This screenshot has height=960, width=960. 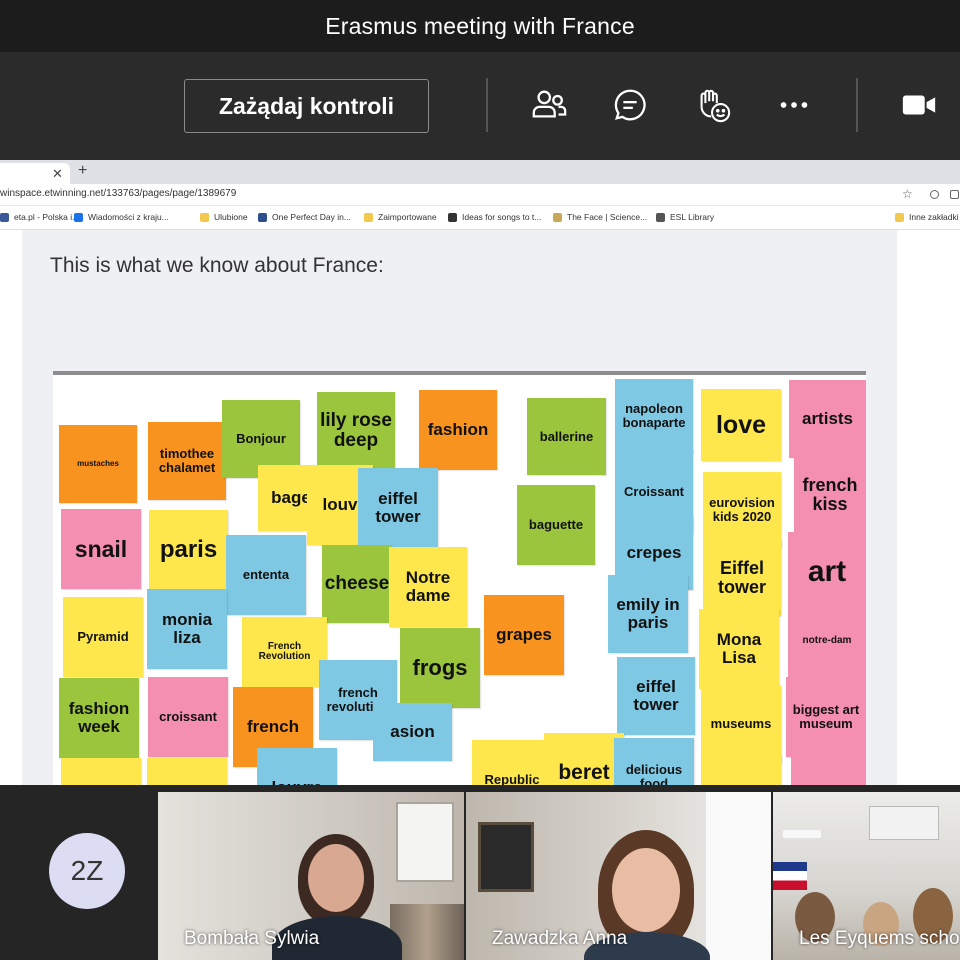 What do you see at coordinates (827, 641) in the screenshot?
I see `sticky-note: notre-dam` at bounding box center [827, 641].